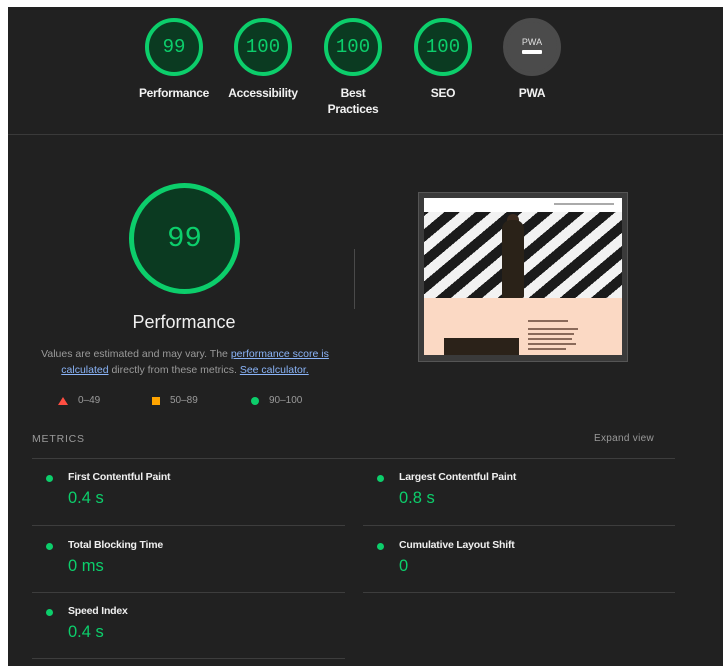 This screenshot has height=666, width=723. I want to click on metric-name: Speed Index, so click(98, 611).